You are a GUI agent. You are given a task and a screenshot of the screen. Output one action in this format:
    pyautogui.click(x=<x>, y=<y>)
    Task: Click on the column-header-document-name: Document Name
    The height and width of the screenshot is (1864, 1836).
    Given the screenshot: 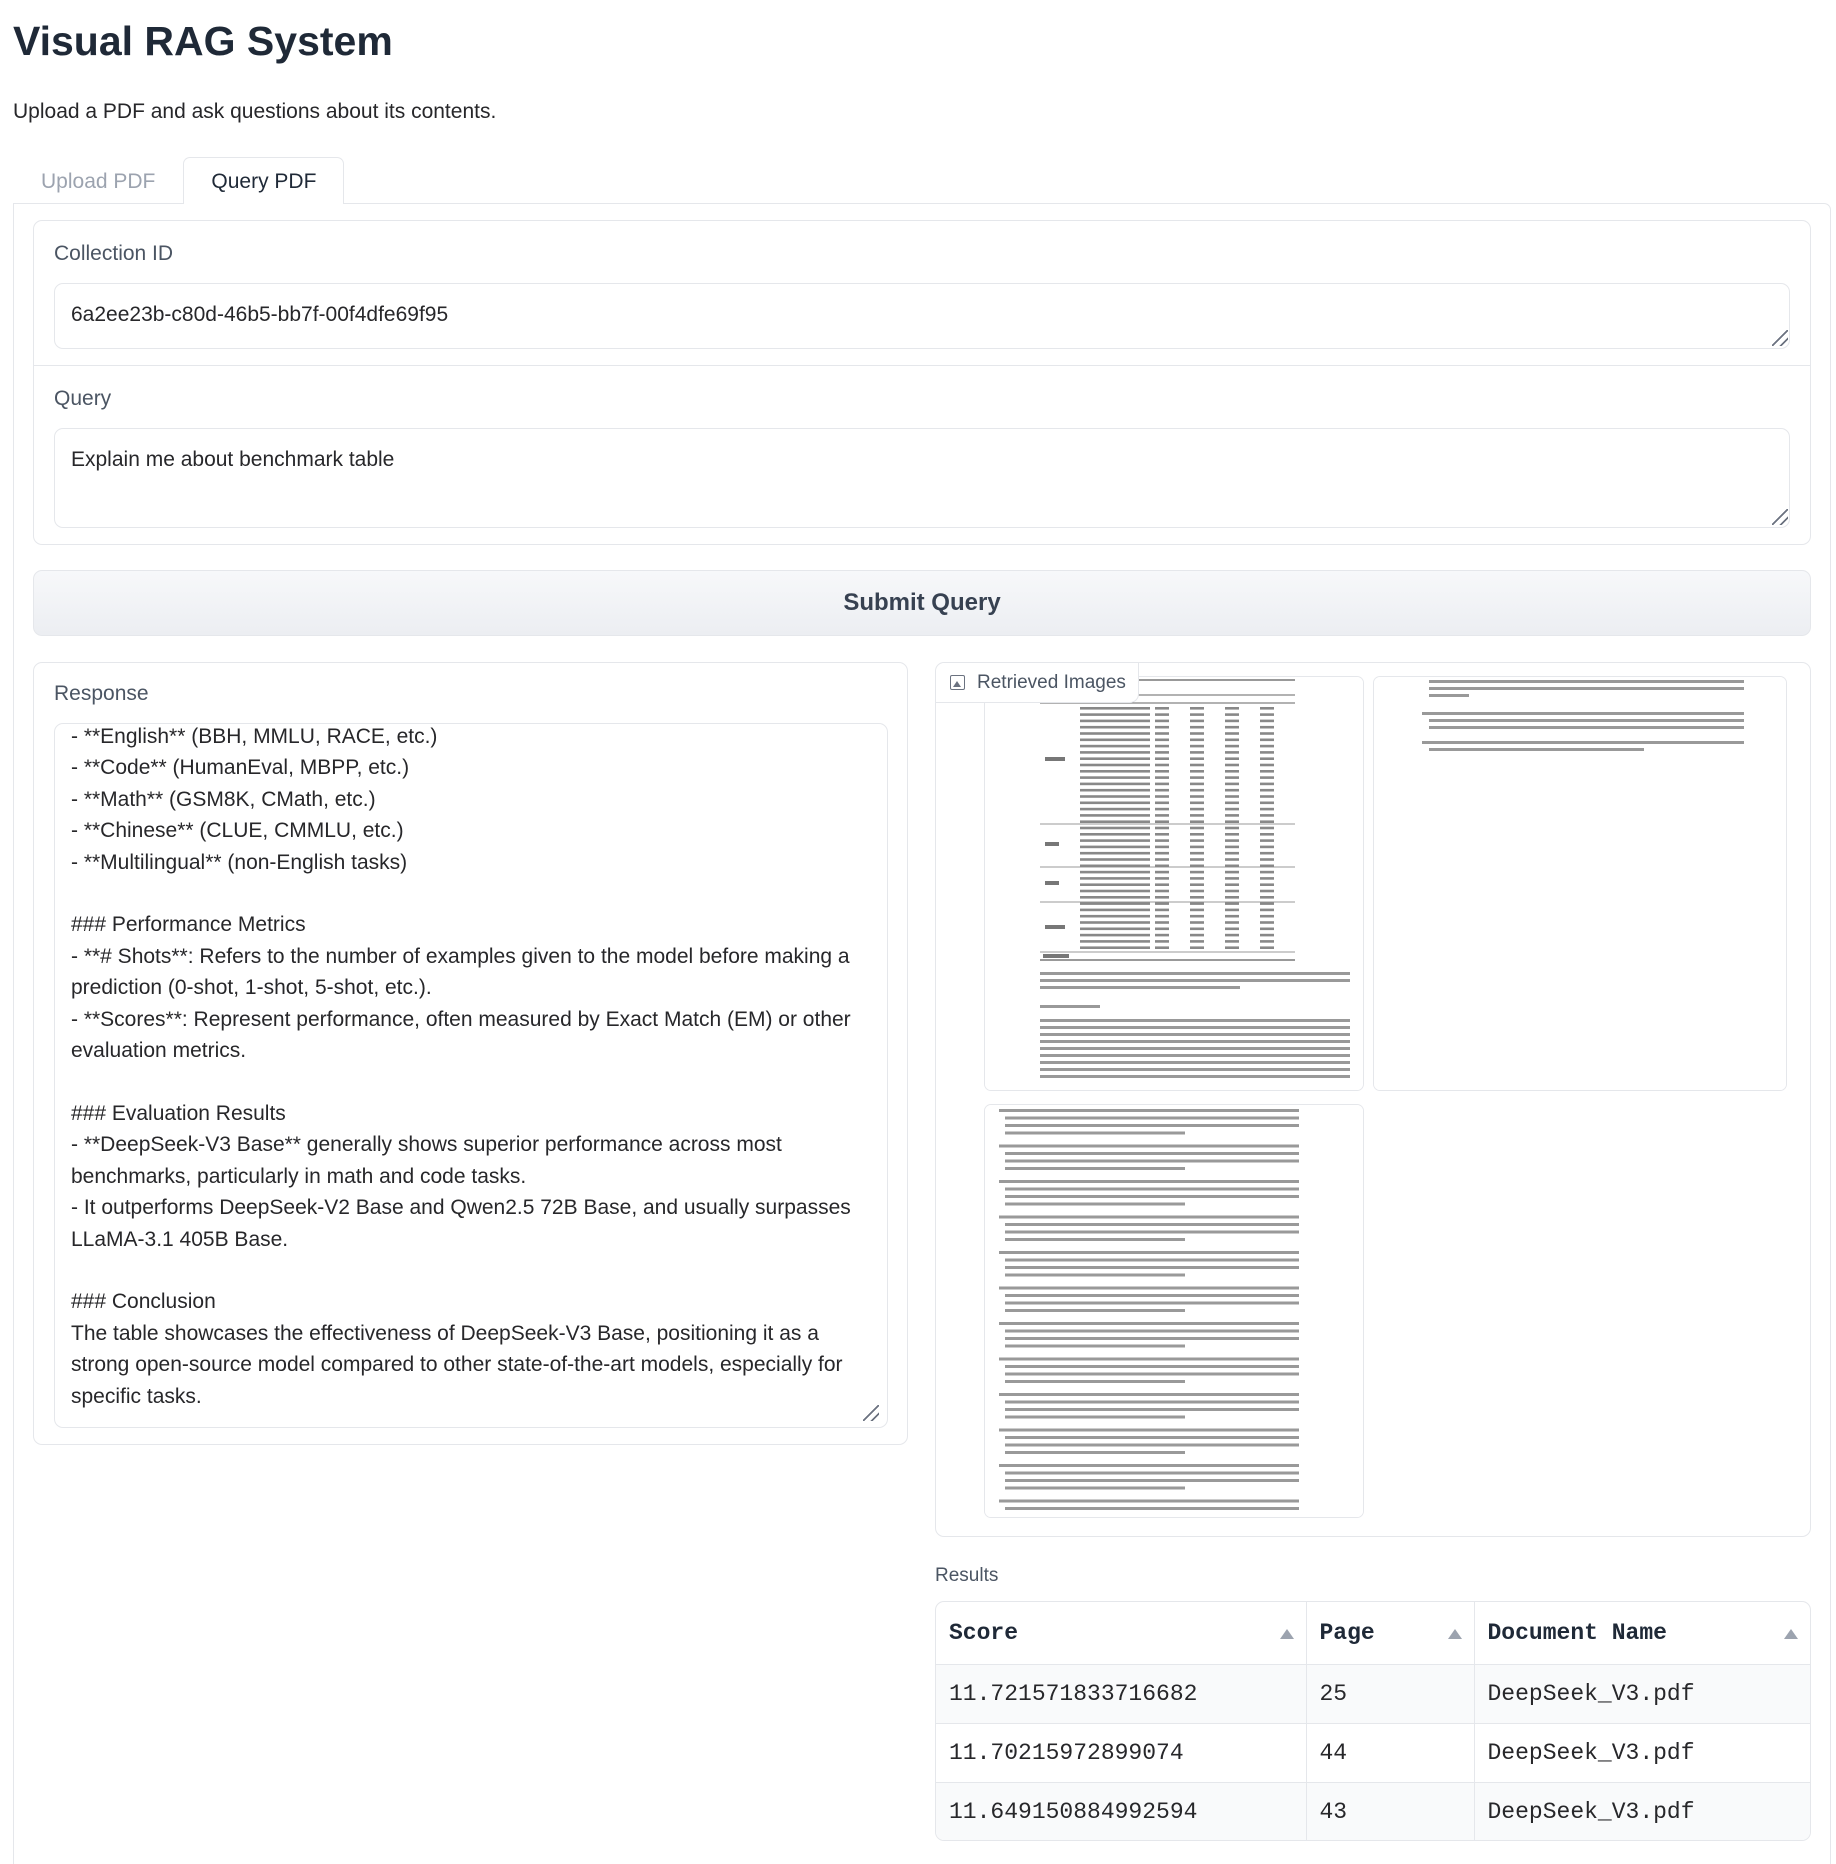 What is the action you would take?
    pyautogui.click(x=1641, y=1633)
    